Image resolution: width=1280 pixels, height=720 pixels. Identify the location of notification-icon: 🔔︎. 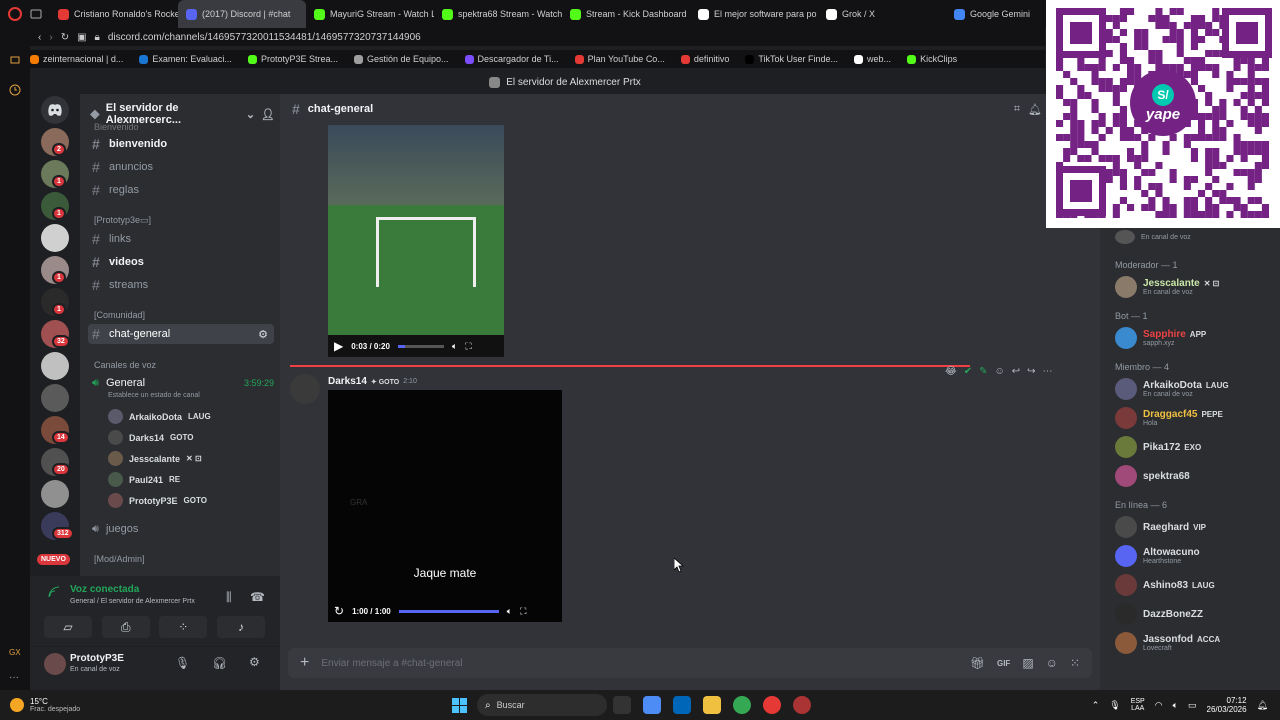
(1262, 705).